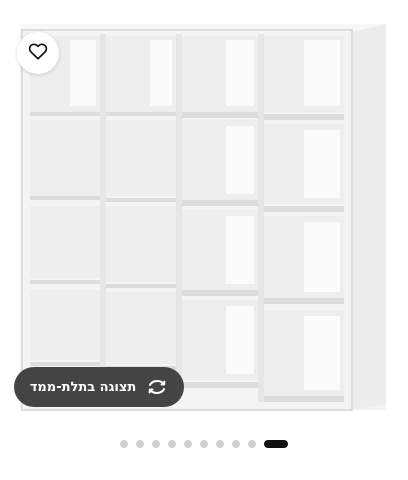 This screenshot has width=408, height=480. I want to click on view-3d-button: תצוגה בתלת-ממד, so click(99, 387).